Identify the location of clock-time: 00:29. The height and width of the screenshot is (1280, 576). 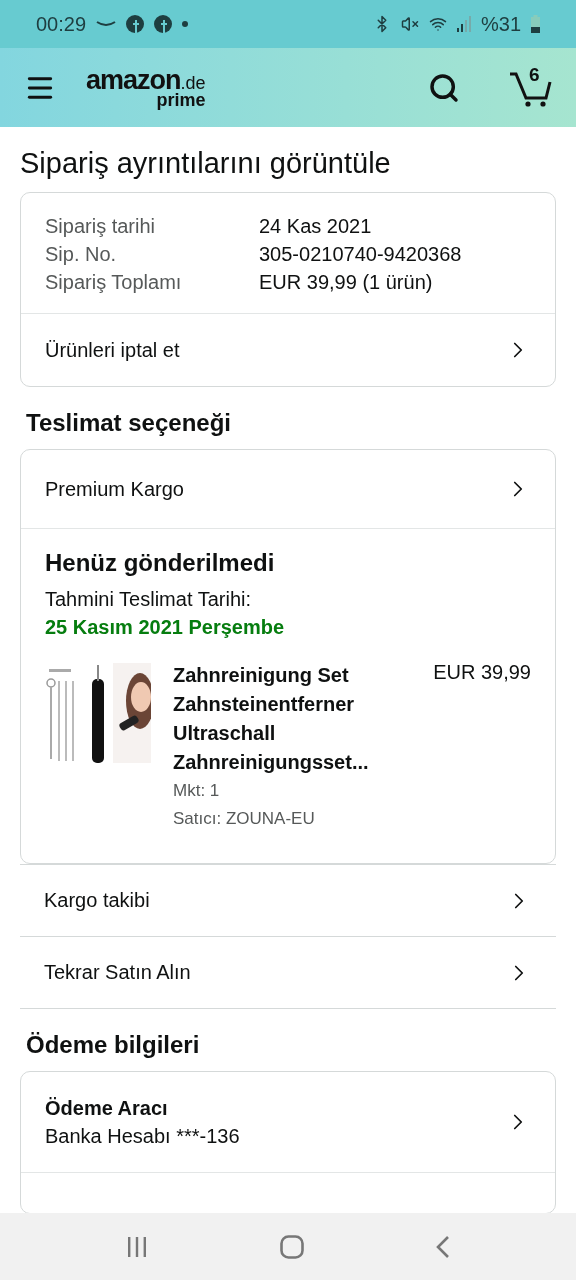
(61, 24).